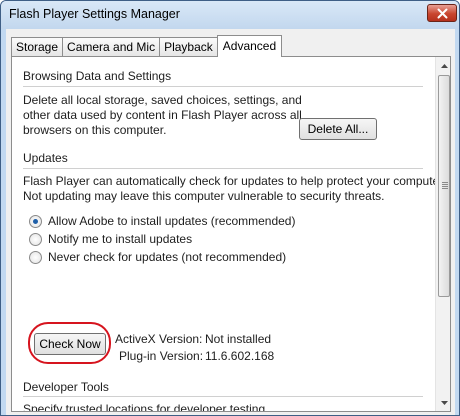 Image resolution: width=460 pixels, height=416 pixels. Describe the element at coordinates (35, 221) in the screenshot. I see `radio-button-selected` at that location.